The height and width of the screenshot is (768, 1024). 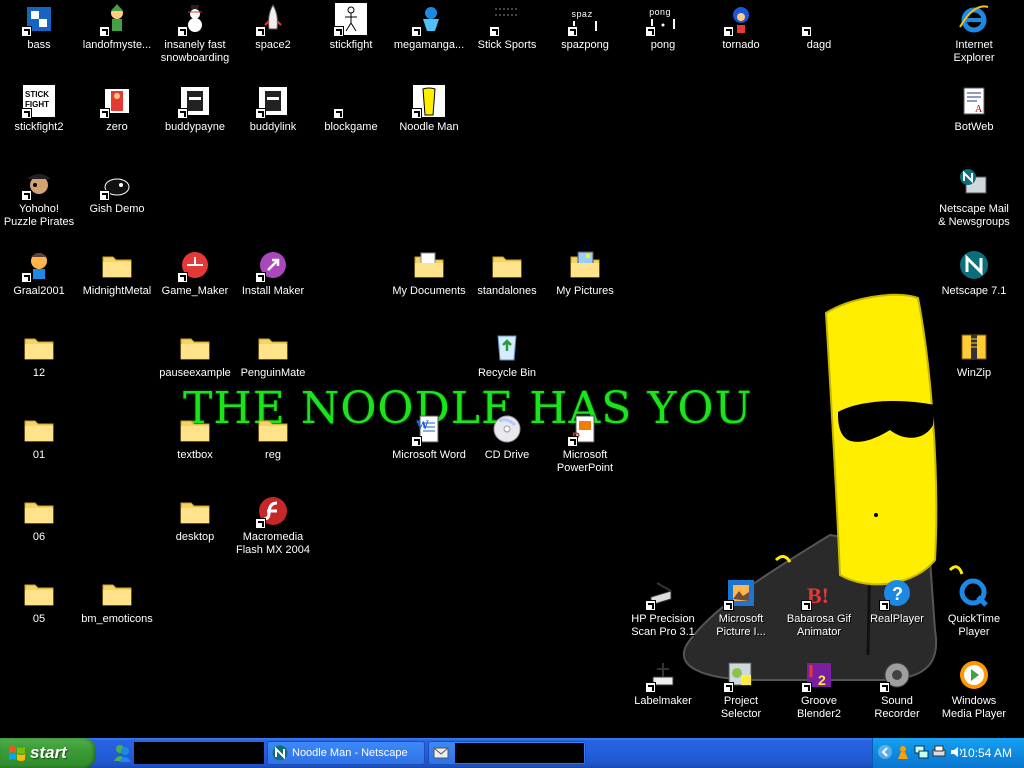 I want to click on desktop-icon: My Pictures, so click(x=585, y=273).